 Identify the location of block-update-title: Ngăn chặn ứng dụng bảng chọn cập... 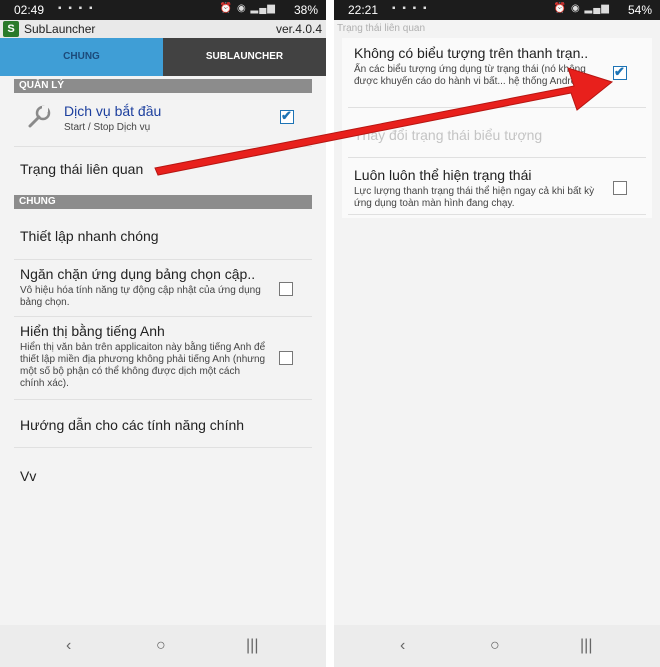
(138, 274).